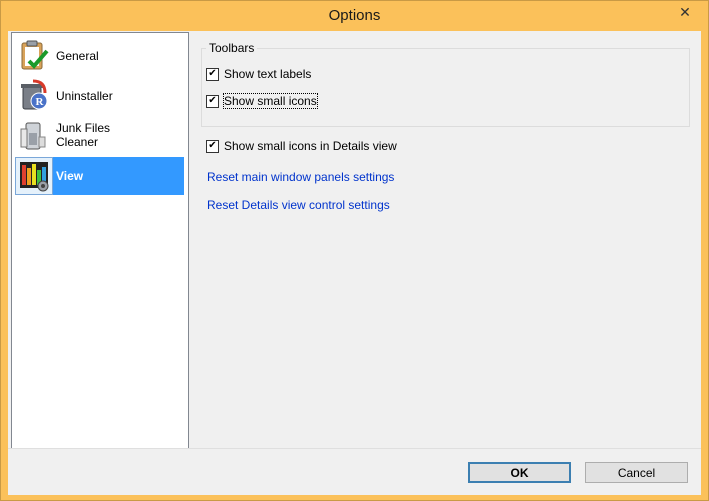 This screenshot has width=709, height=501. I want to click on show-small-icons-details-label: Show small icons in Details view, so click(310, 146).